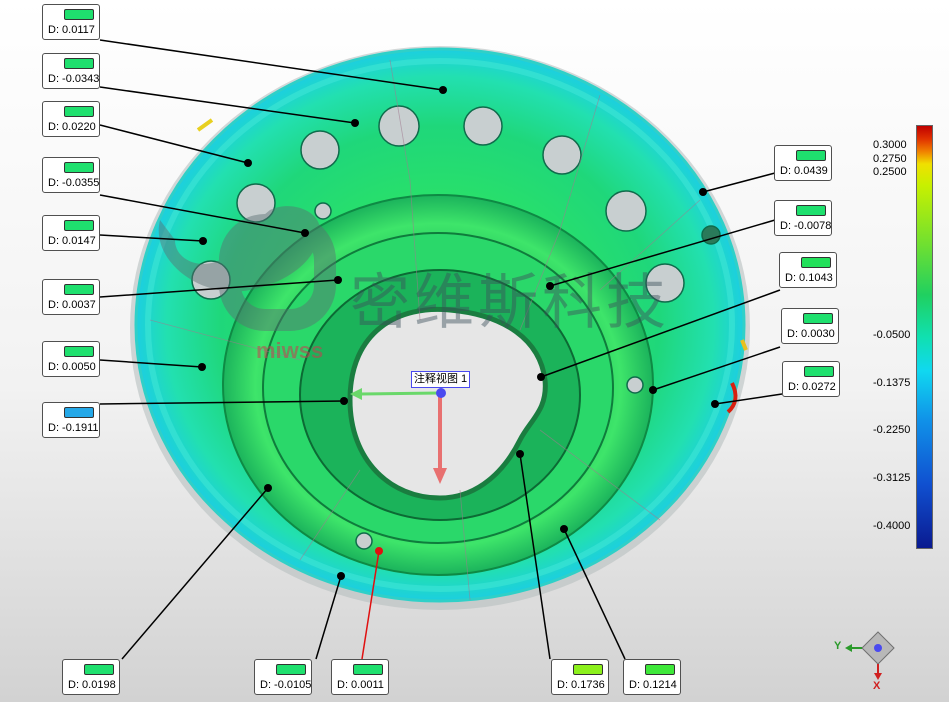 The image size is (949, 702). What do you see at coordinates (806, 226) in the screenshot?
I see `deviation-value: D: -0.0078` at bounding box center [806, 226].